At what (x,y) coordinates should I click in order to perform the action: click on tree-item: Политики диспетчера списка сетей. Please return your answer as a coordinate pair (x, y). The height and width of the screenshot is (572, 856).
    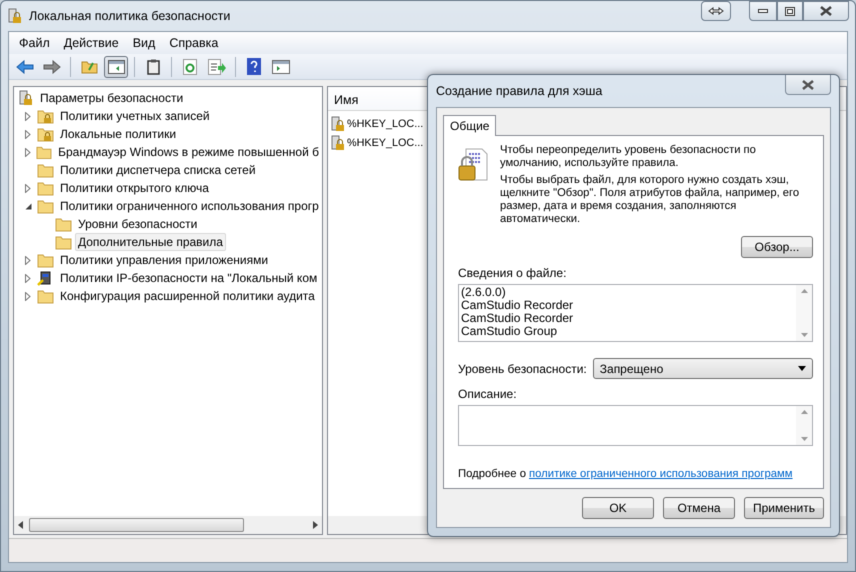
    Looking at the image, I should click on (158, 170).